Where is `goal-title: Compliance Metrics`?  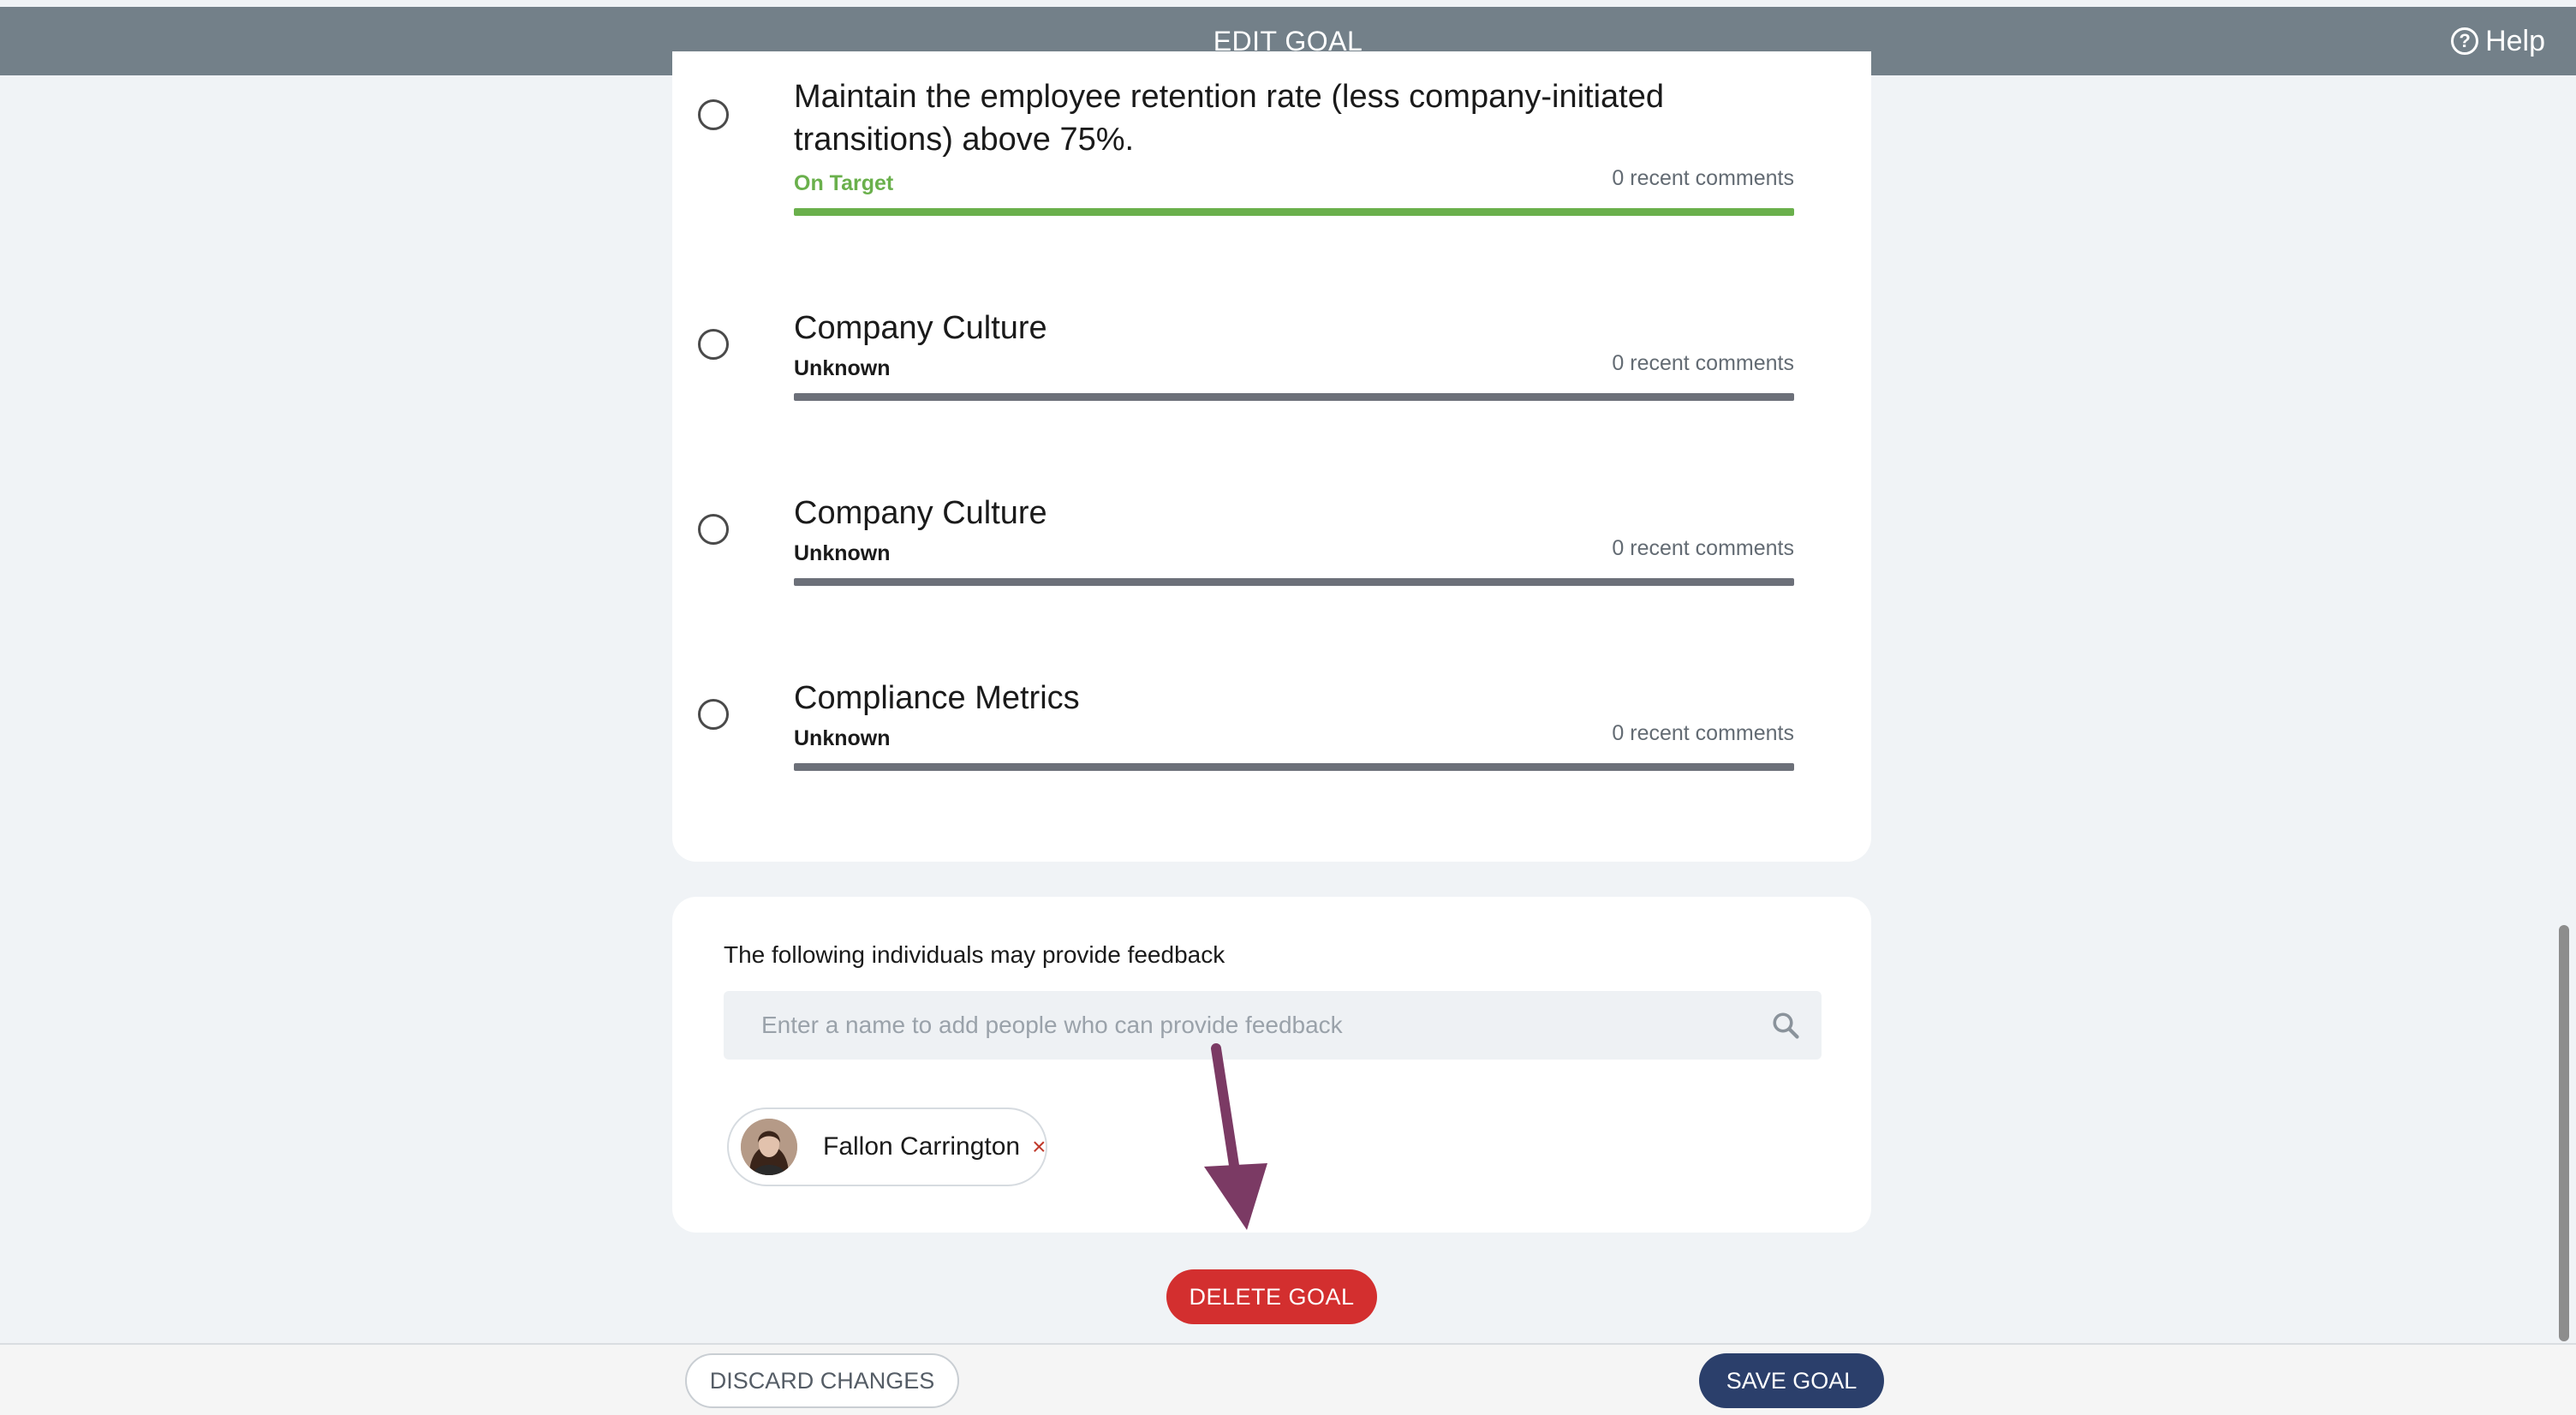
goal-title: Compliance Metrics is located at coordinates (937, 698).